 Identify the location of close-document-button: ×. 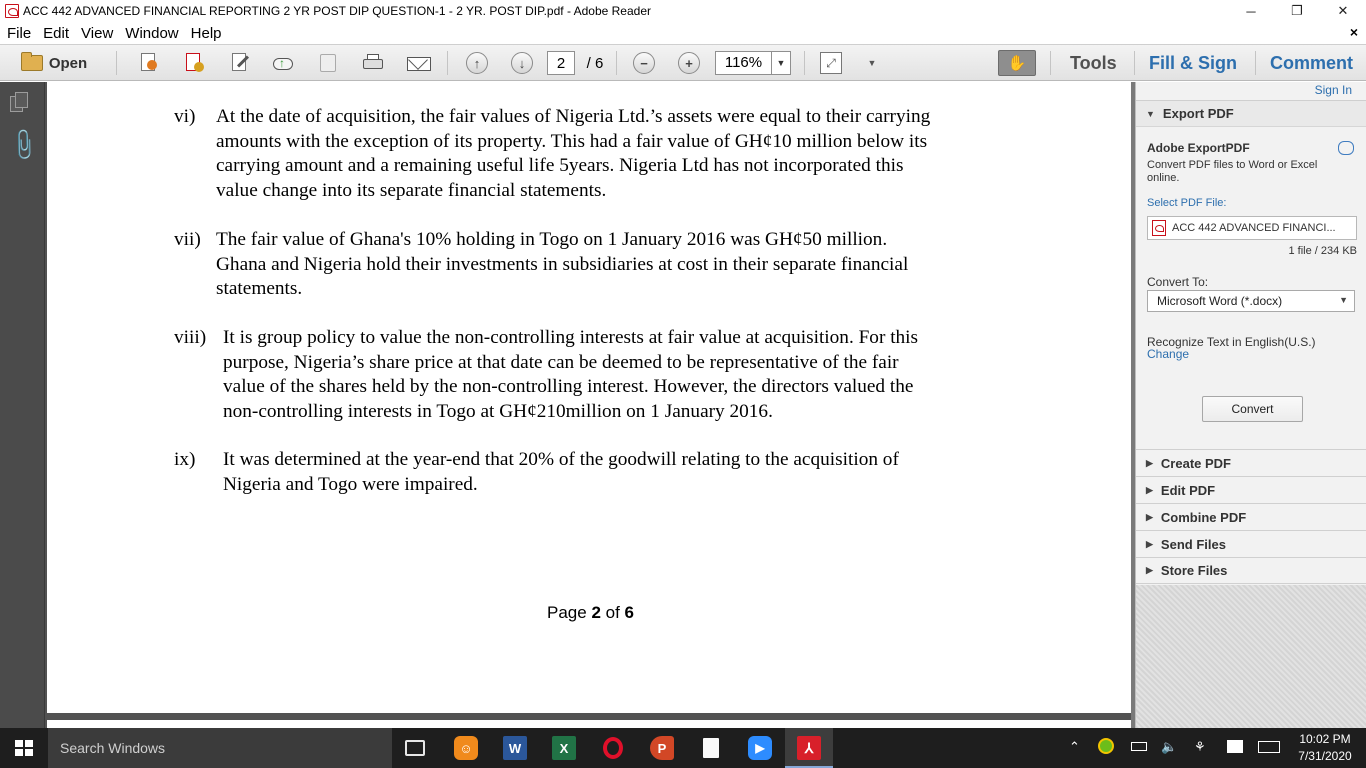
(1354, 32).